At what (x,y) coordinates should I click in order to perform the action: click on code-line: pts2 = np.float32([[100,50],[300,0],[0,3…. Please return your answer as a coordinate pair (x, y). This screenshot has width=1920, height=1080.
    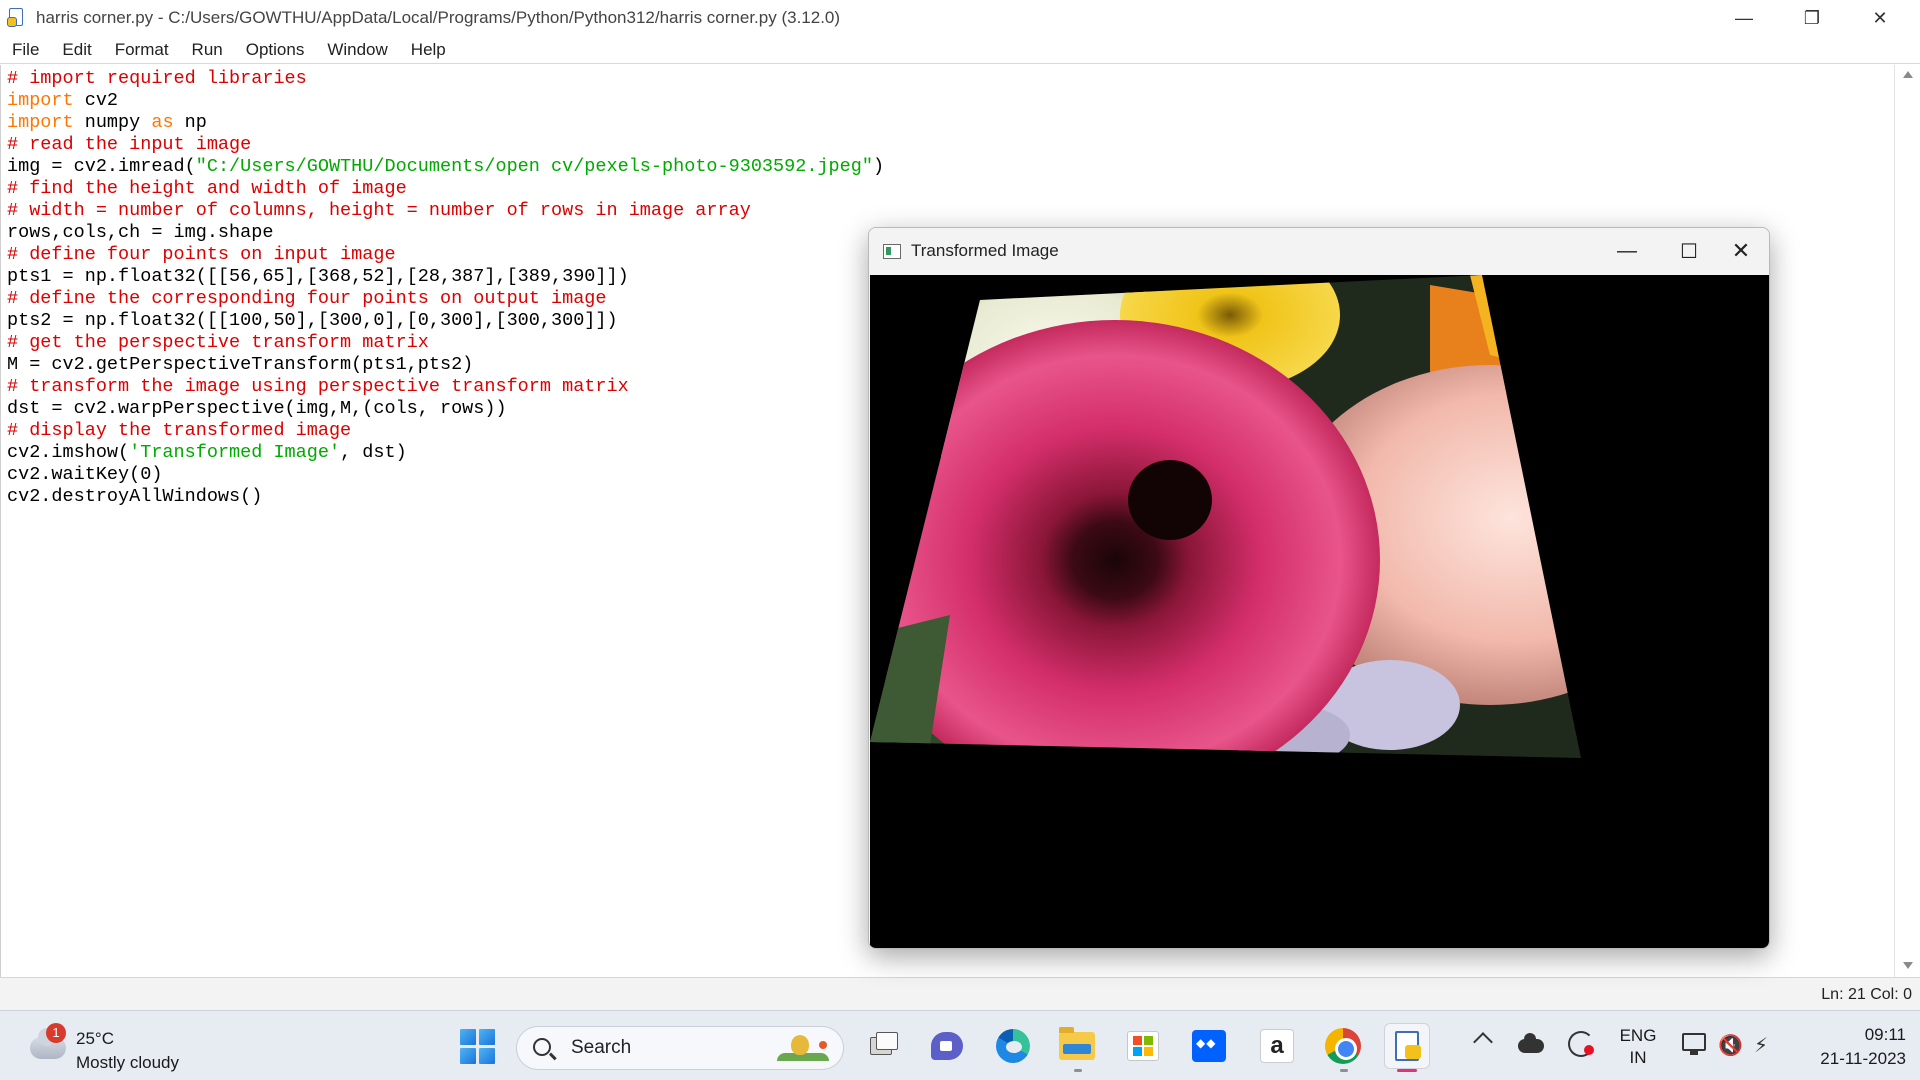
    Looking at the image, I should click on (445, 321).